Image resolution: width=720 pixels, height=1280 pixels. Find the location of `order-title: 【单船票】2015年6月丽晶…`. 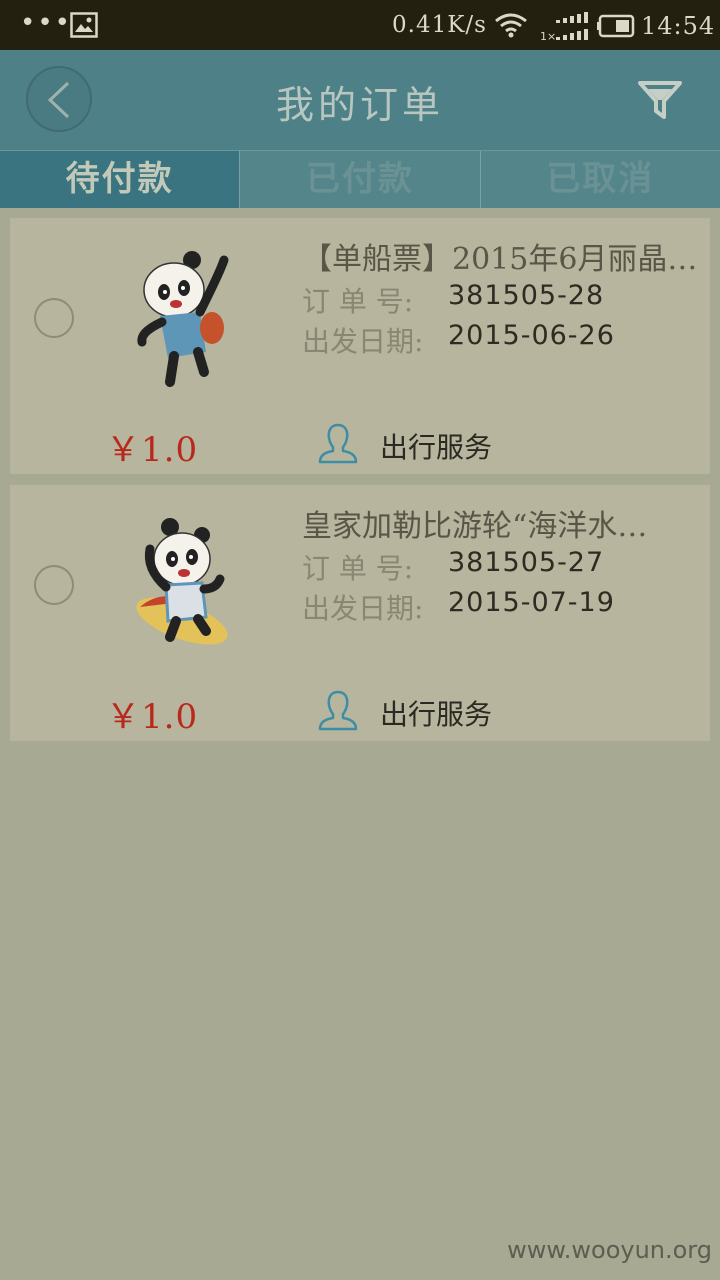

order-title: 【单船票】2015年6月丽晶… is located at coordinates (500, 259).